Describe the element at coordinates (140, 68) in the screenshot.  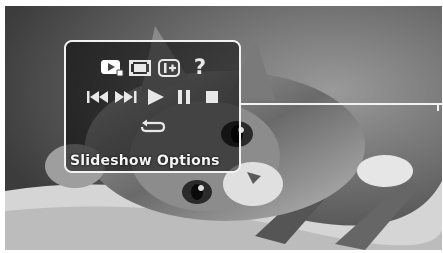
I see `slide-frame-icon` at that location.